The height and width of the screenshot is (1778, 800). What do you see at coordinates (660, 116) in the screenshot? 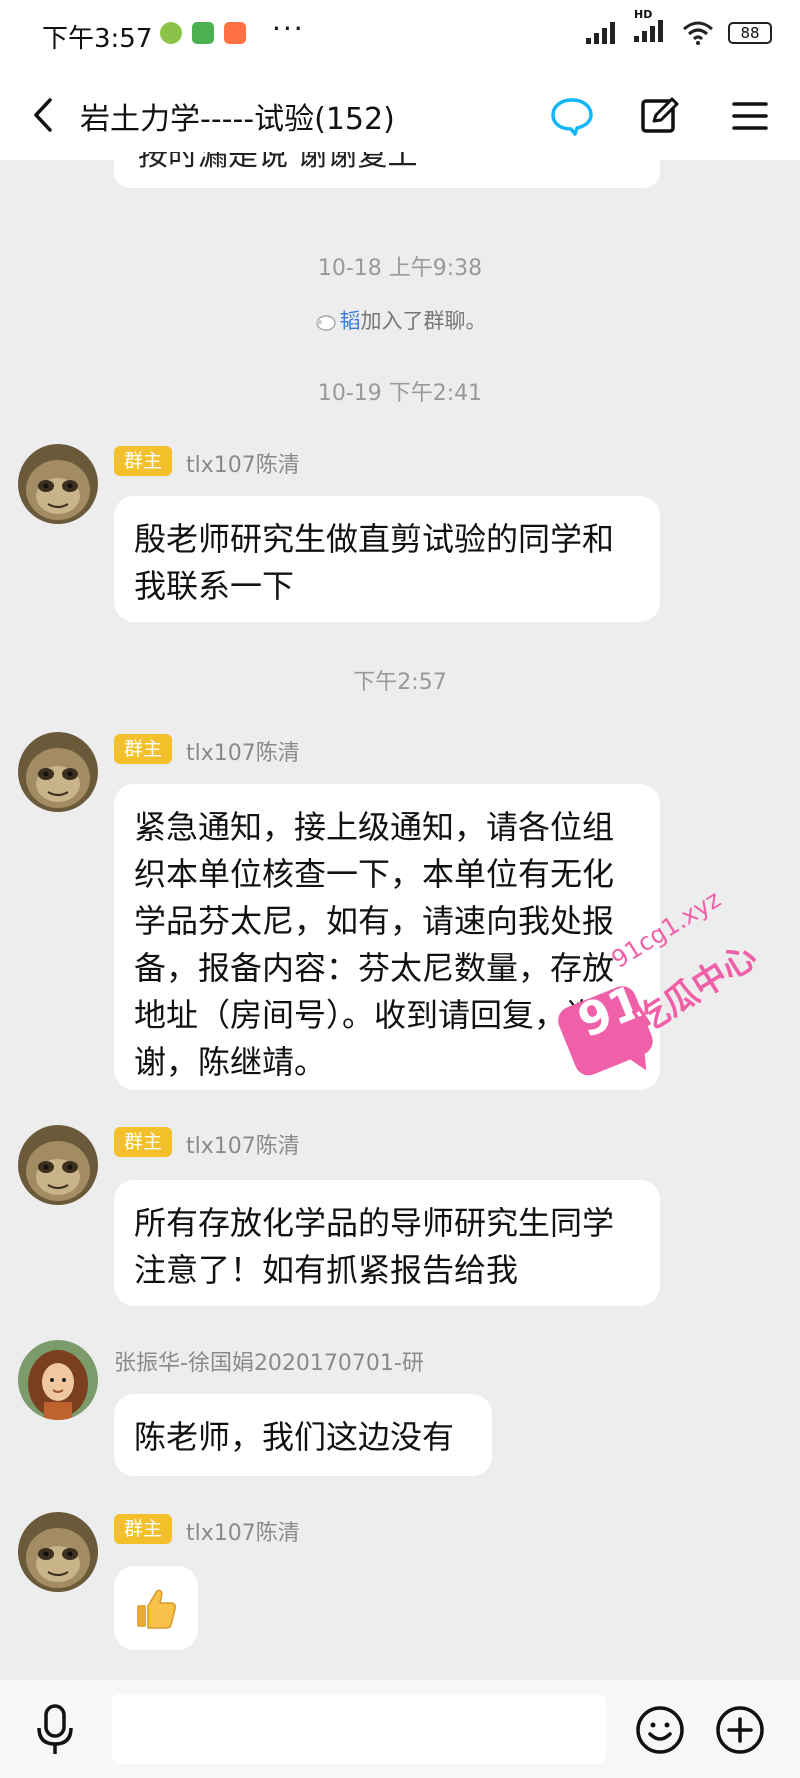
I see `edit-icon` at bounding box center [660, 116].